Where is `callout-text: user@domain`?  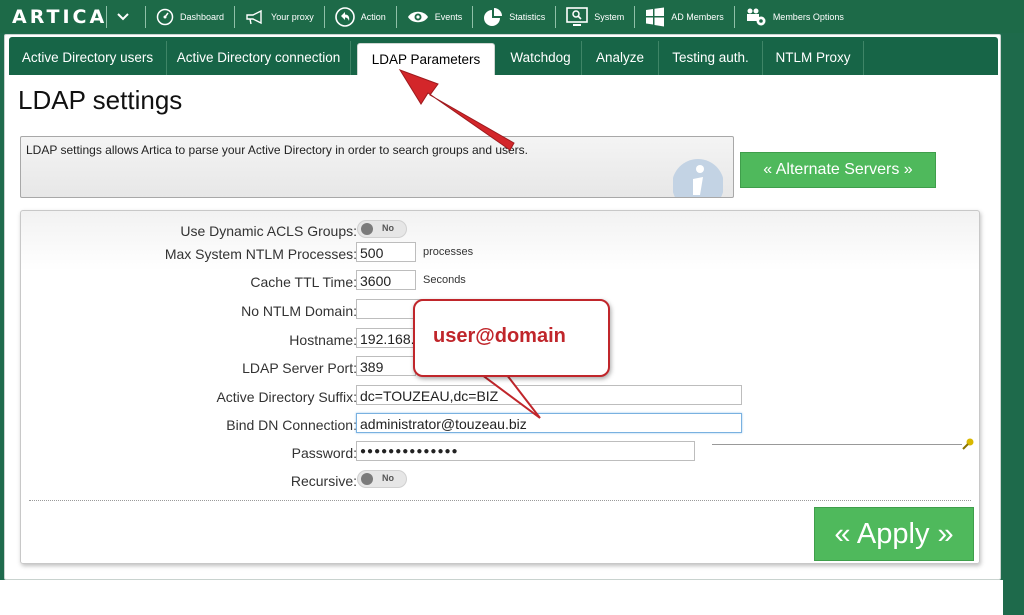
callout-text: user@domain is located at coordinates (499, 336).